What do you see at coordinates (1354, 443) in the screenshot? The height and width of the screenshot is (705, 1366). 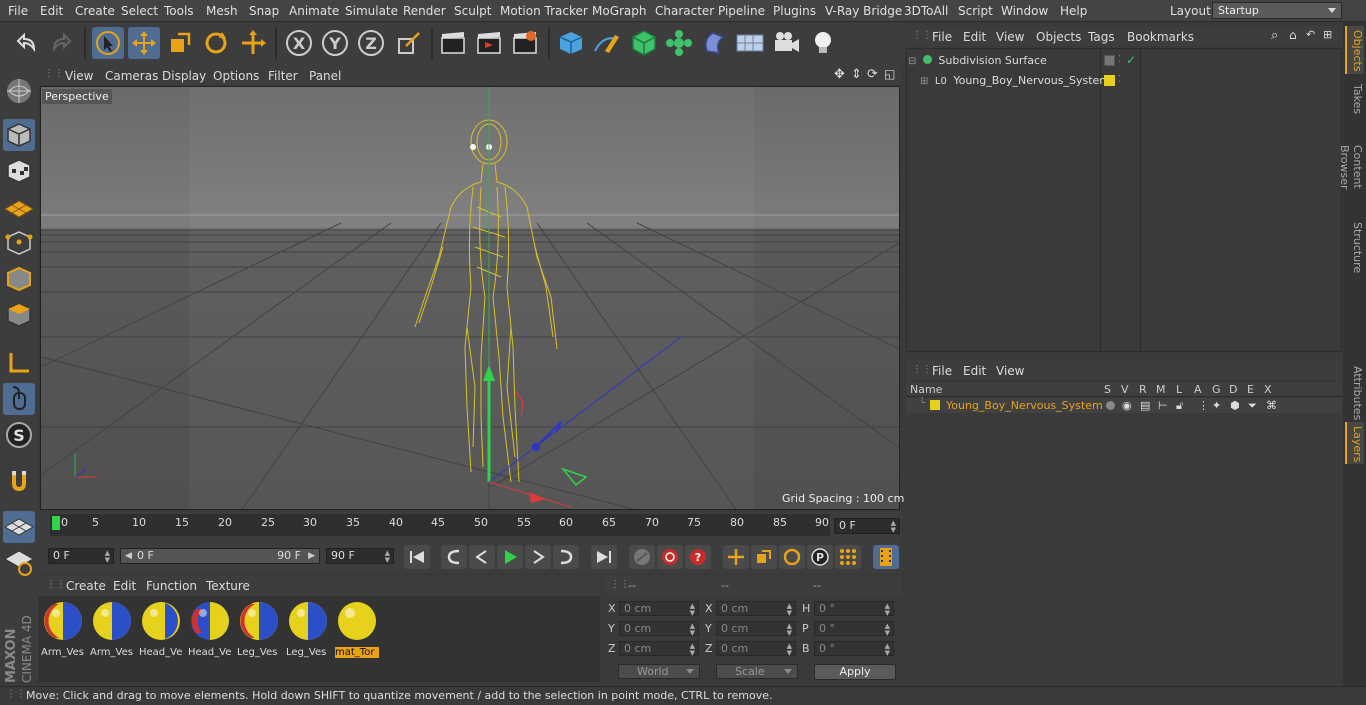 I see `tab-layers: Layers` at bounding box center [1354, 443].